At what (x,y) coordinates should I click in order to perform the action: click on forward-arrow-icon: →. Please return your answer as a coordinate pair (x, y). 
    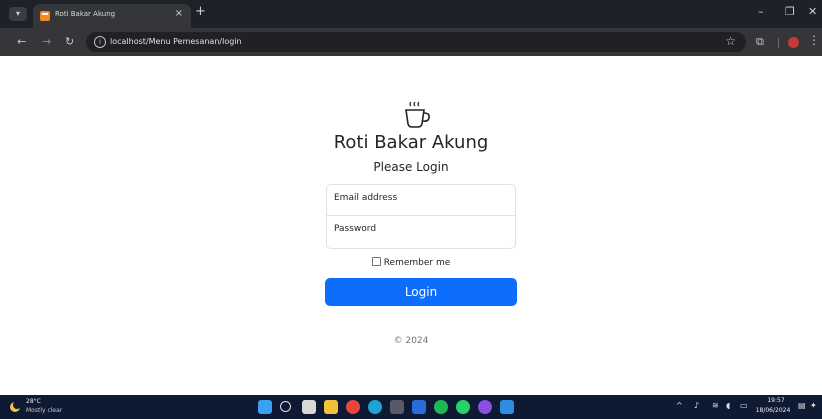
    Looking at the image, I should click on (46, 41).